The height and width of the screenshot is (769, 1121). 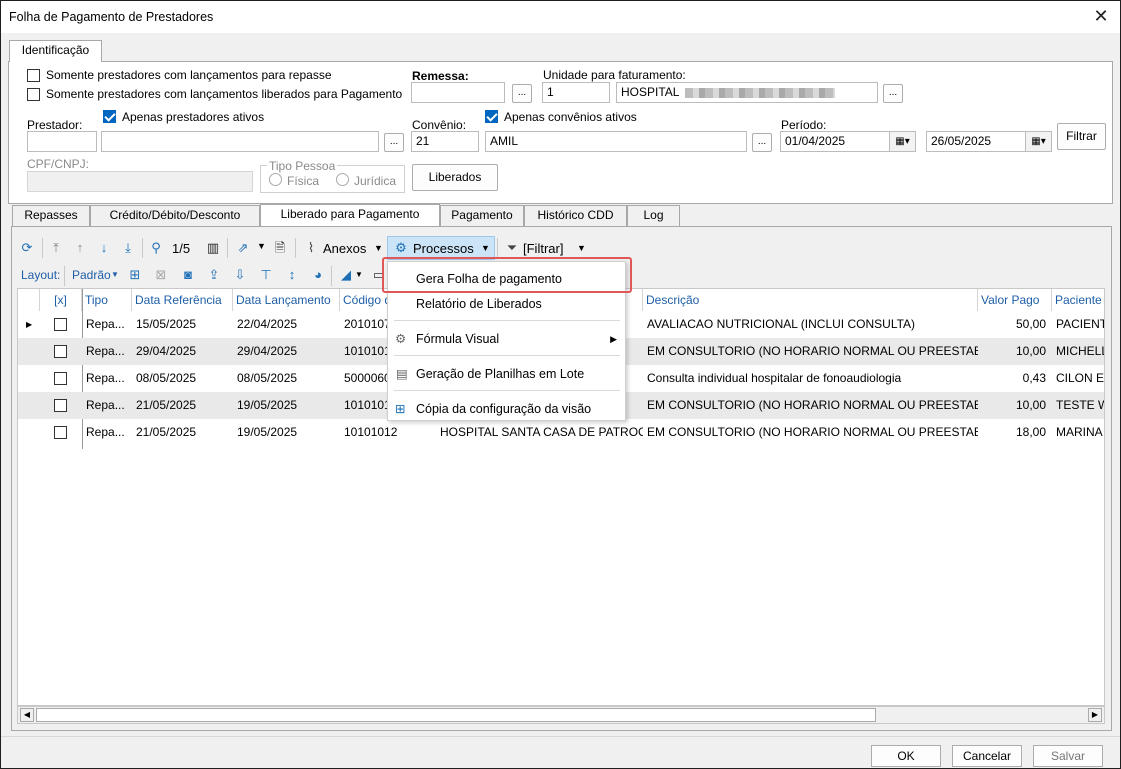 What do you see at coordinates (613, 339) in the screenshot?
I see `submenu-arrow-icon: ▶` at bounding box center [613, 339].